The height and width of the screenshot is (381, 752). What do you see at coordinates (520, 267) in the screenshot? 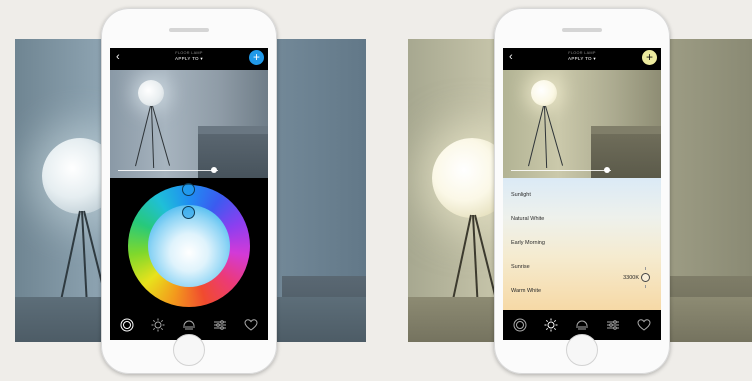
I see `preset-sunrise: Sunrise` at bounding box center [520, 267].